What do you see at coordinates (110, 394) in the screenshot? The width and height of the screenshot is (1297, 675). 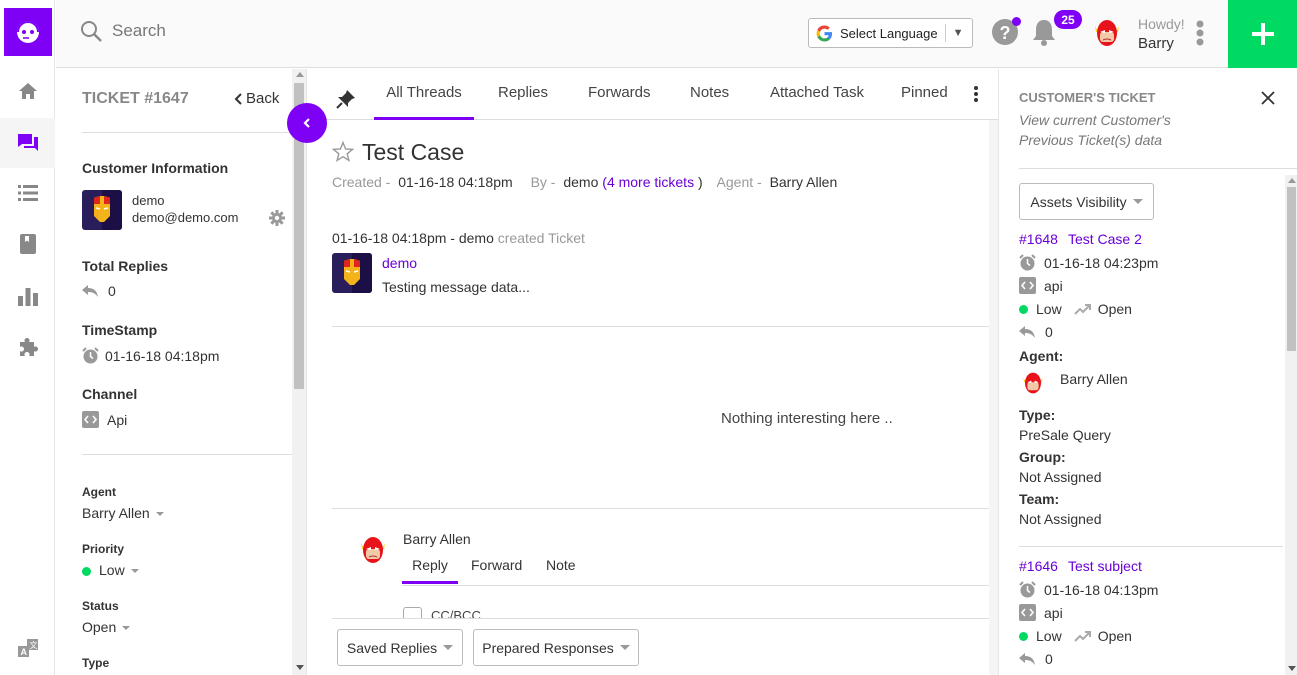 I see `channel-label: Channel` at bounding box center [110, 394].